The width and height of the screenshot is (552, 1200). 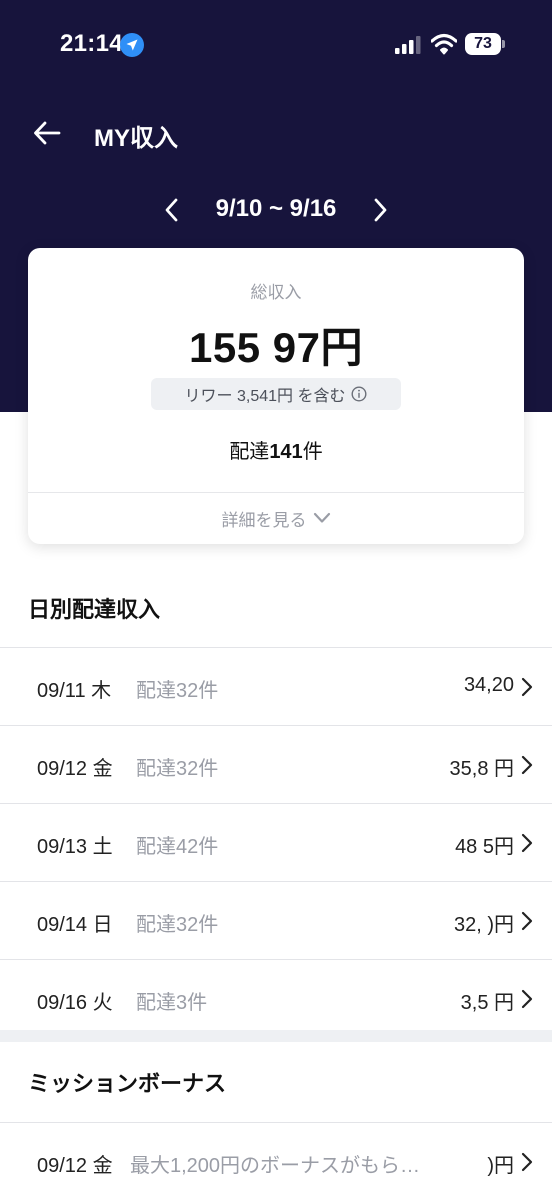 I want to click on delivery-count-suffix: 件, so click(x=312, y=452).